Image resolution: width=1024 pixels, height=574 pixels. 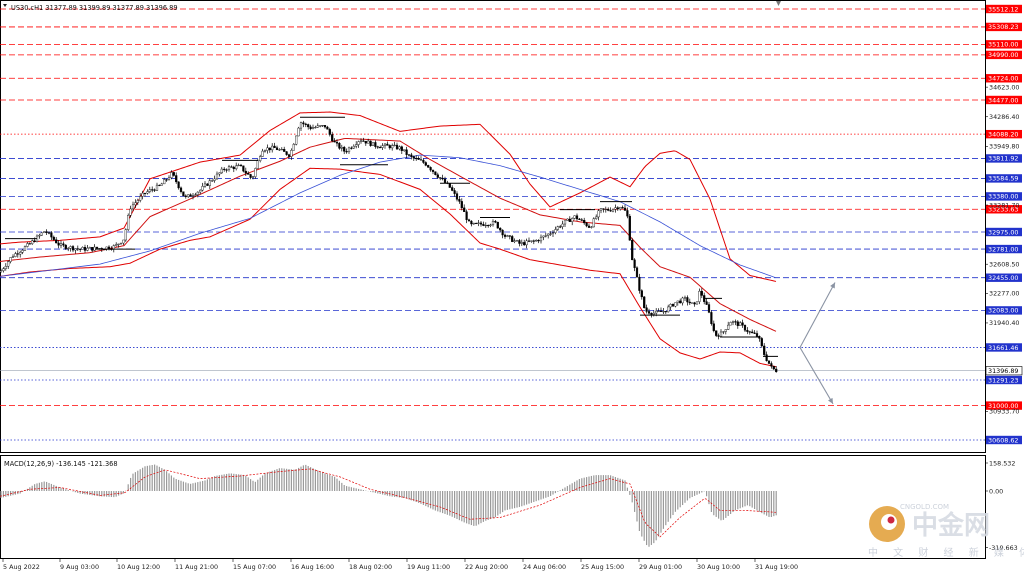 I want to click on current-price-label: 31396.89, so click(x=1003, y=371).